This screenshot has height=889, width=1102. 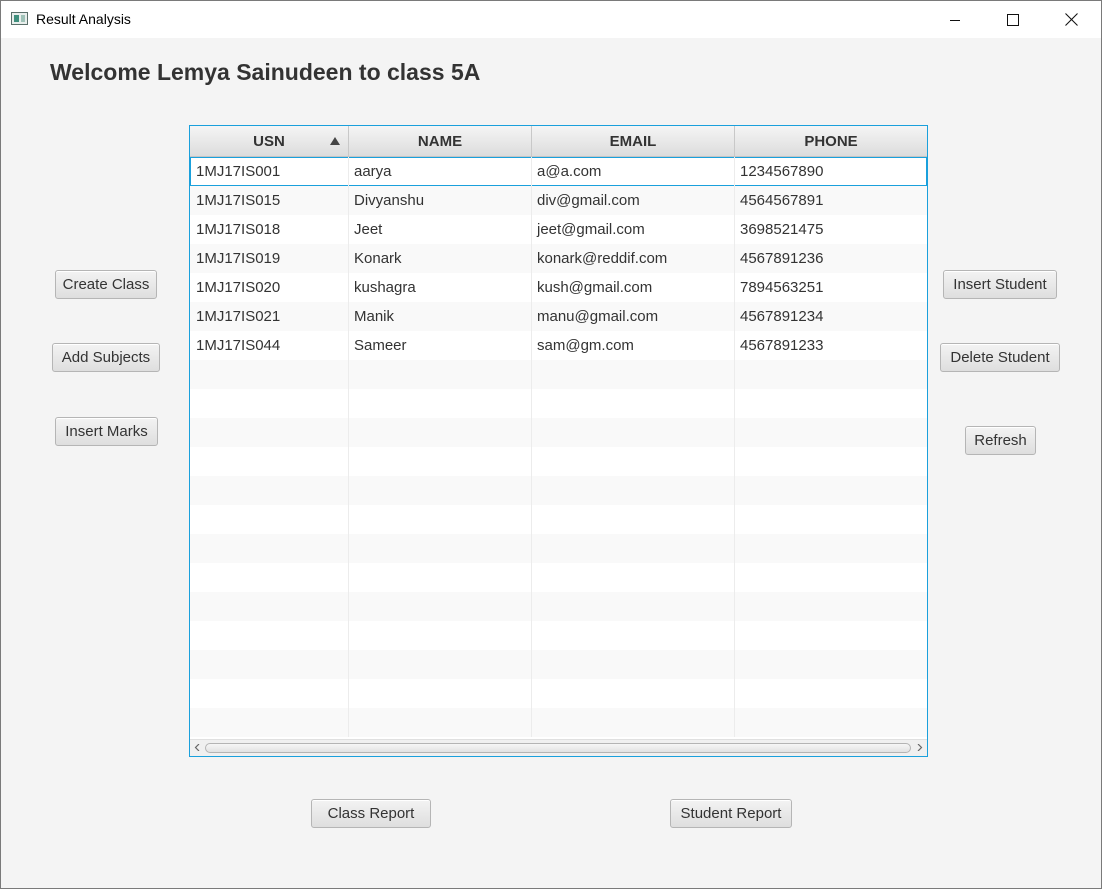 What do you see at coordinates (633, 229) in the screenshot?
I see `email-cell: jeet@gmail.com` at bounding box center [633, 229].